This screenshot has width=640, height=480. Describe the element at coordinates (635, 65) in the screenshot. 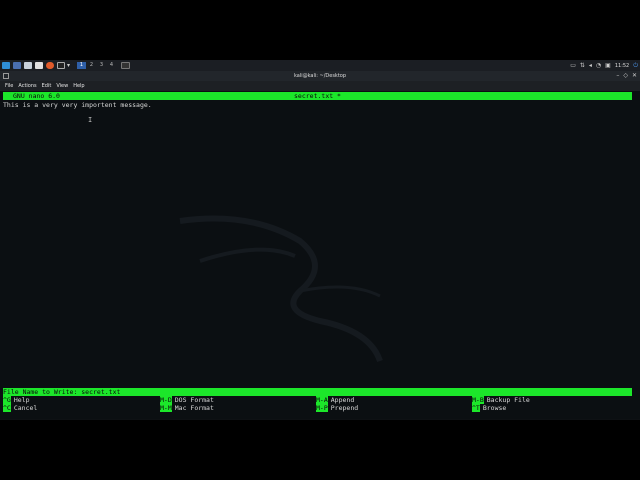

I see `power-icon: ⏻` at that location.